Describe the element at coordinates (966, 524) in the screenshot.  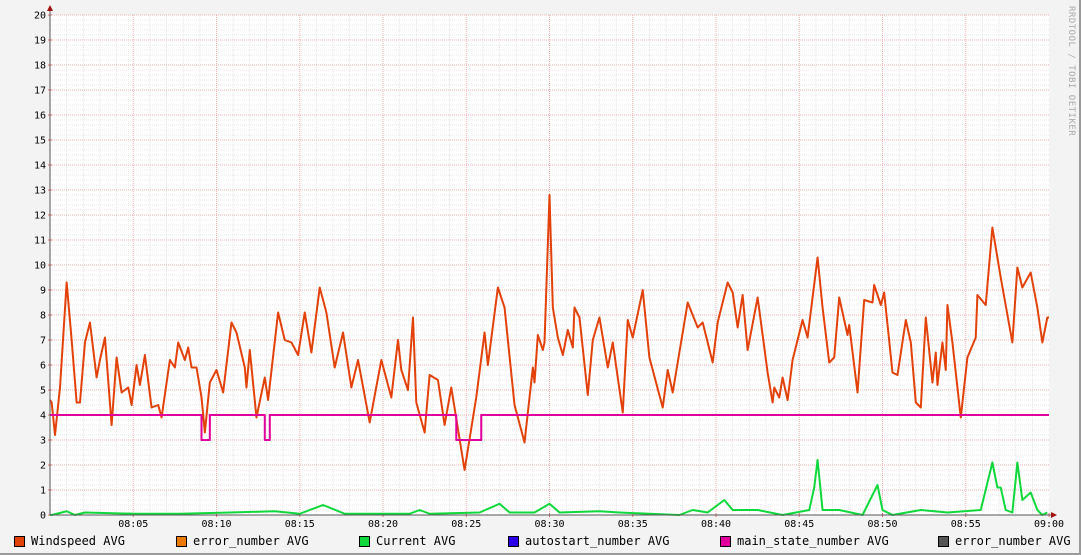
I see `x-tick-label: 08:55` at that location.